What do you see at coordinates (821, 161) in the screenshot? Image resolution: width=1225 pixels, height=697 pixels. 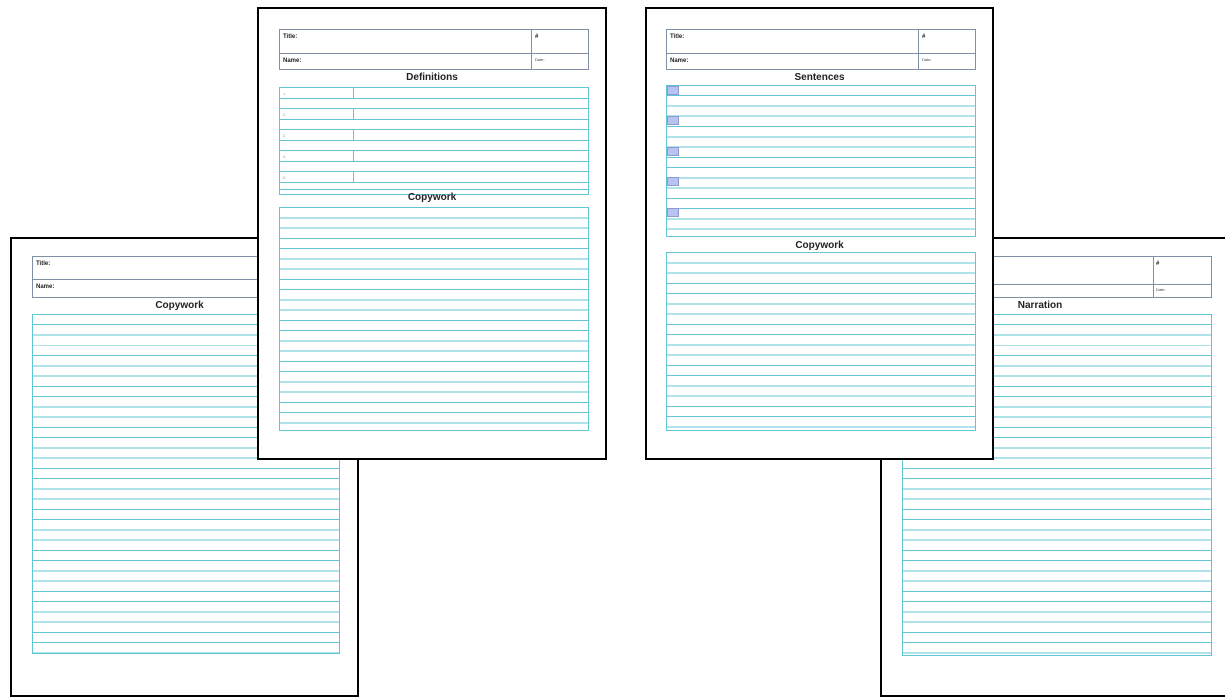 I see `sentences-ruled-lines` at bounding box center [821, 161].